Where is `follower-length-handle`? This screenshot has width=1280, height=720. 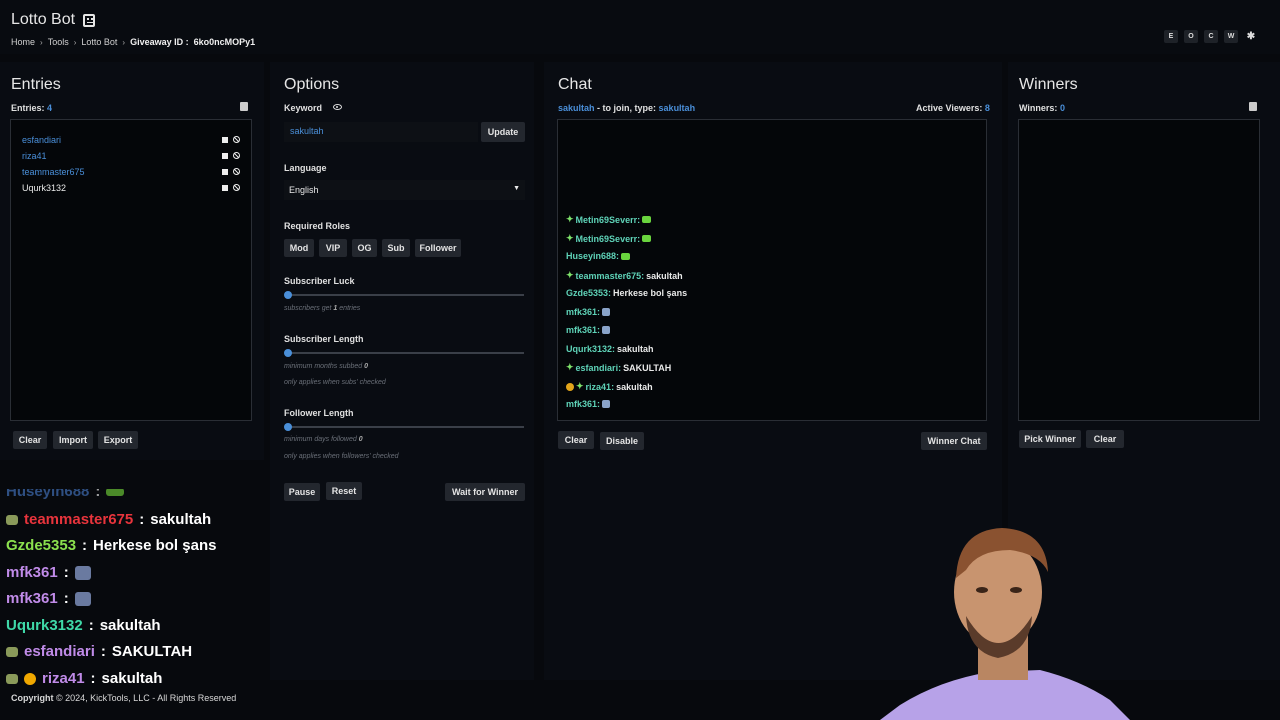 follower-length-handle is located at coordinates (288, 427).